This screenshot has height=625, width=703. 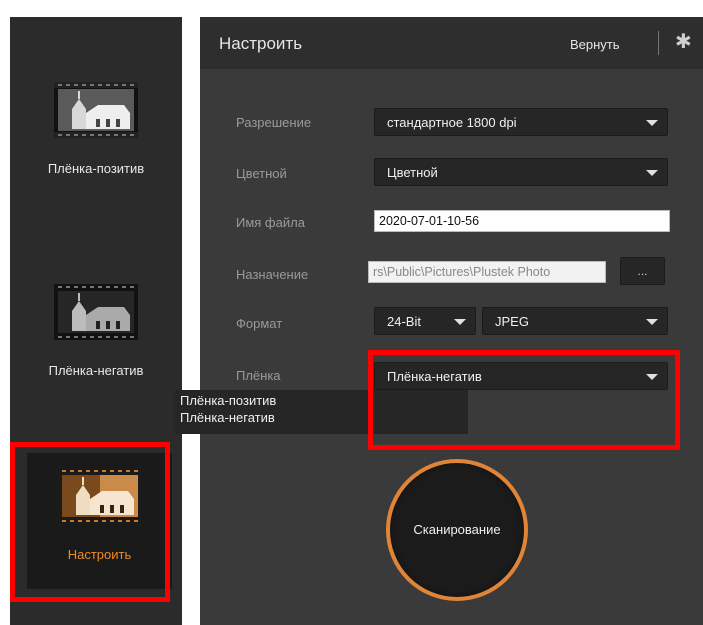 What do you see at coordinates (425, 321) in the screenshot?
I see `bitdepth-select: 24-Bit` at bounding box center [425, 321].